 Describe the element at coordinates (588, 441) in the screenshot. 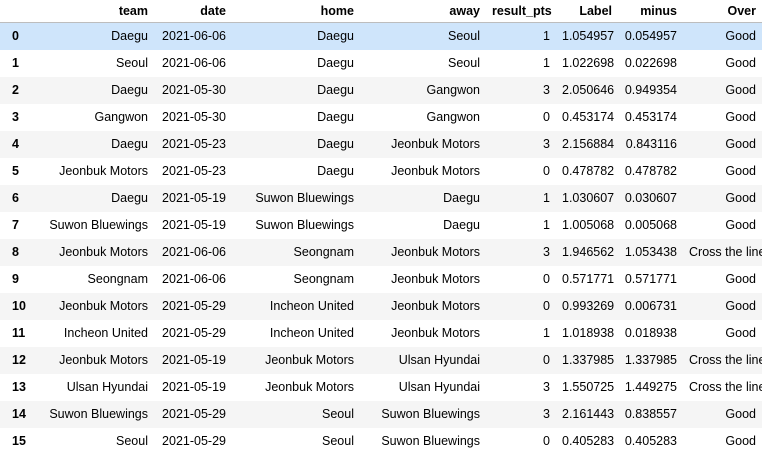

I see `cell-label: 0.405283` at that location.